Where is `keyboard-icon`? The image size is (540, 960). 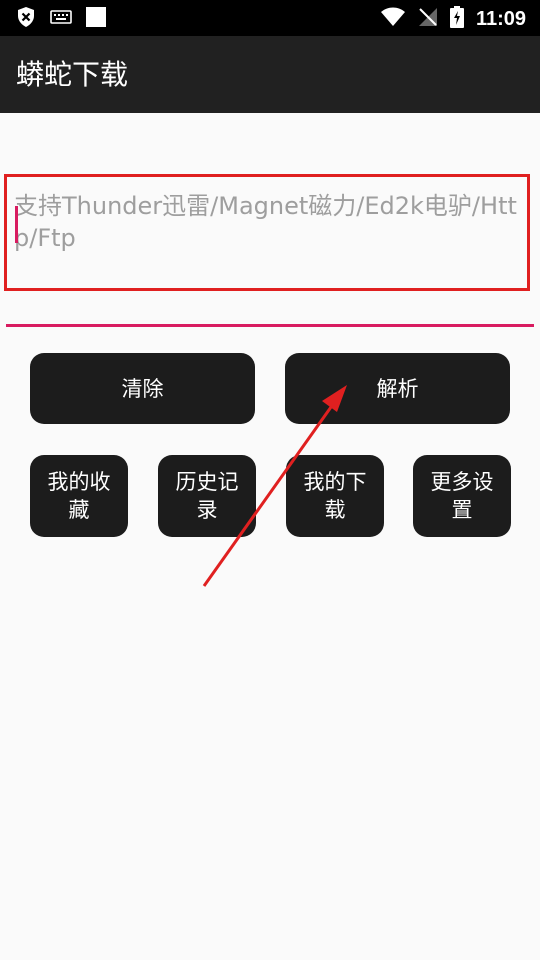
keyboard-icon is located at coordinates (61, 19).